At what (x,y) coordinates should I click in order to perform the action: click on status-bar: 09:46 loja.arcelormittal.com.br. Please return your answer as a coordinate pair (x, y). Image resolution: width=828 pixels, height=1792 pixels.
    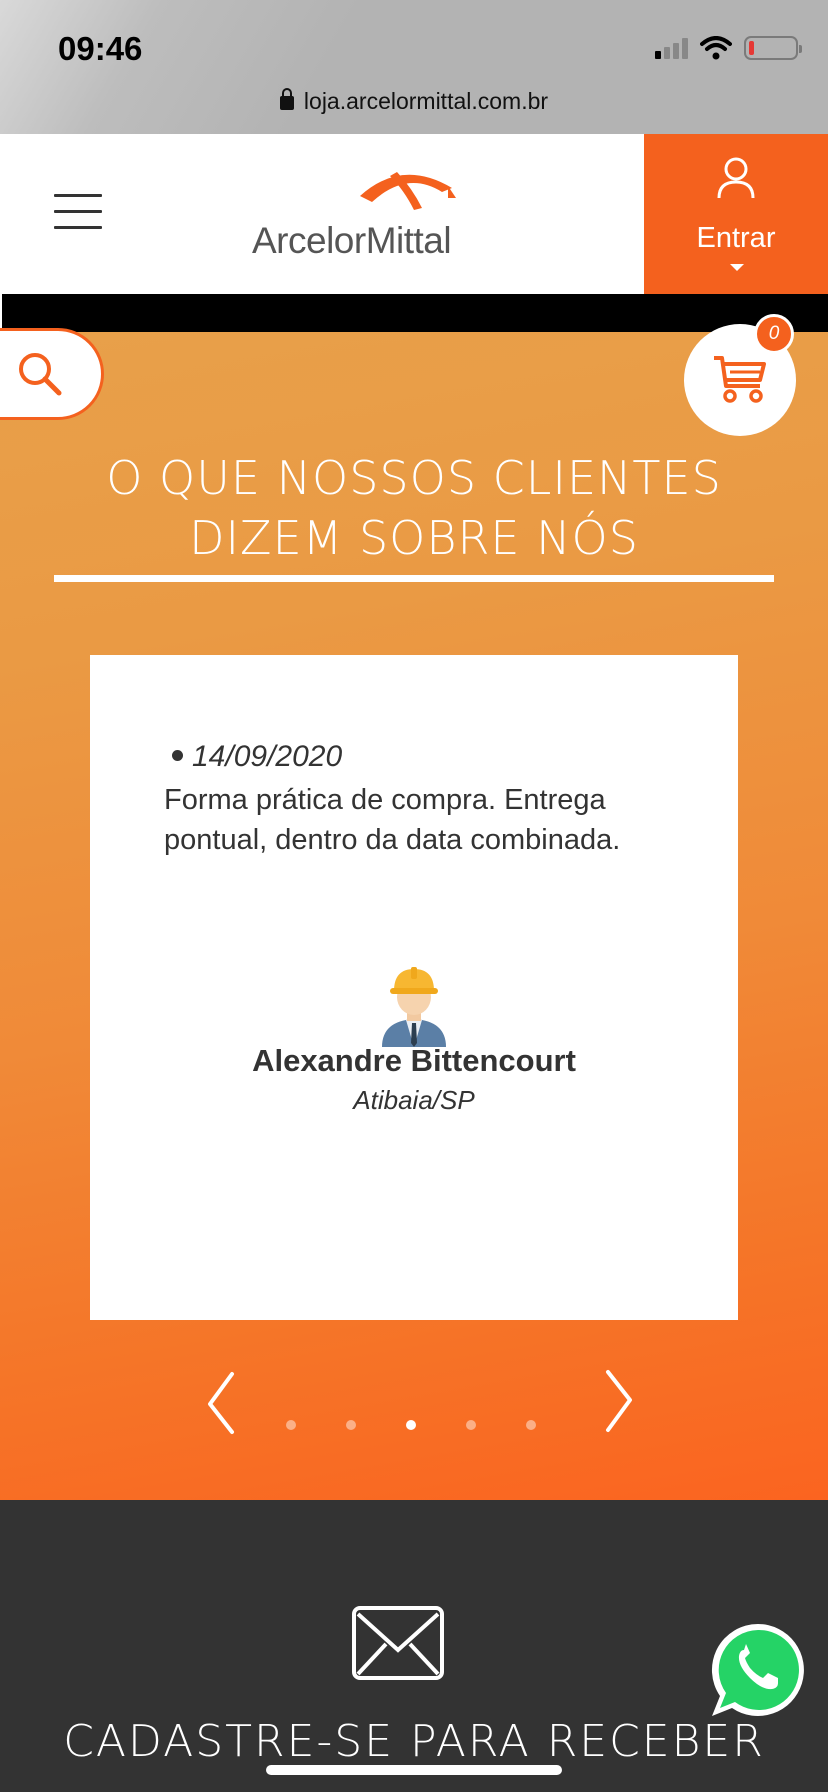
    Looking at the image, I should click on (414, 67).